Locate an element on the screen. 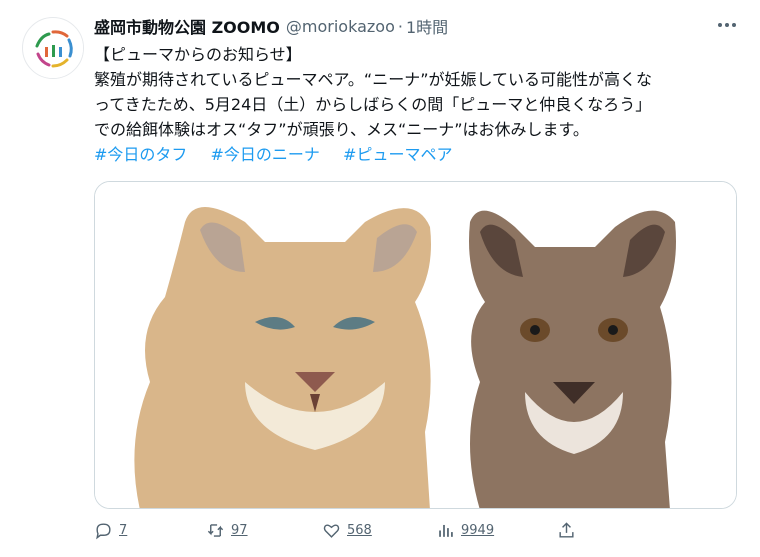 The height and width of the screenshot is (557, 760). reply-button: 7 is located at coordinates (110, 530).